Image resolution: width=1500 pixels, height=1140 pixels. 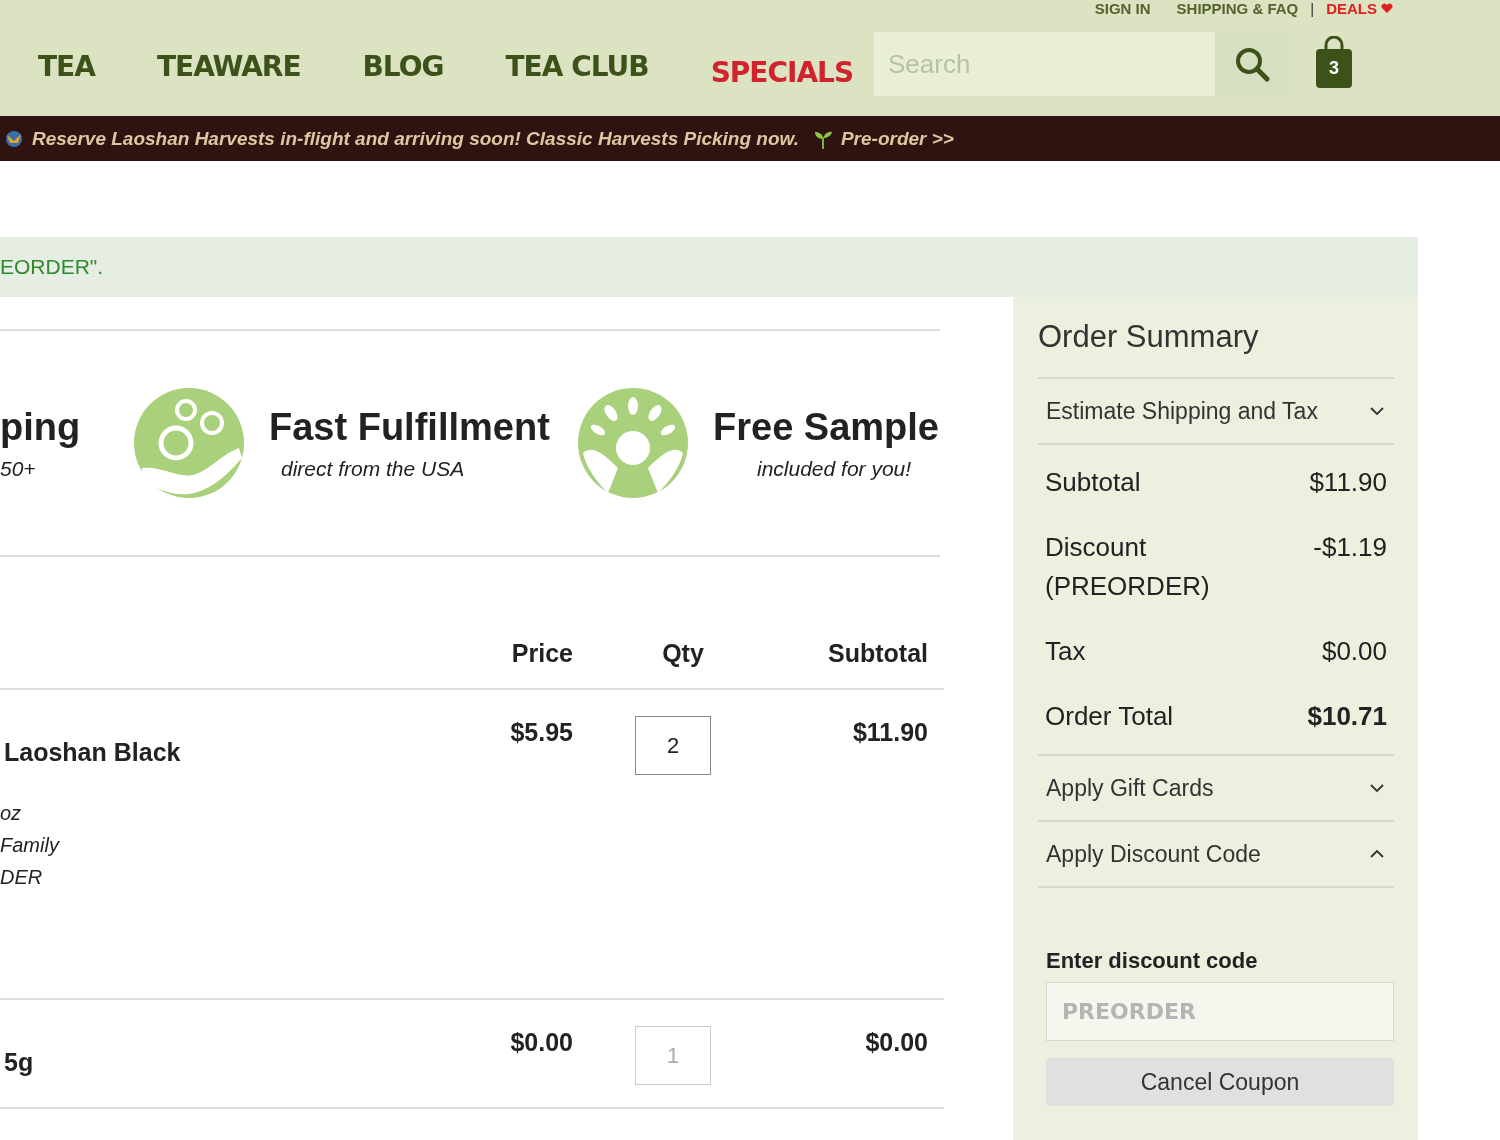 What do you see at coordinates (1387, 8) in the screenshot?
I see `heart-icon` at bounding box center [1387, 8].